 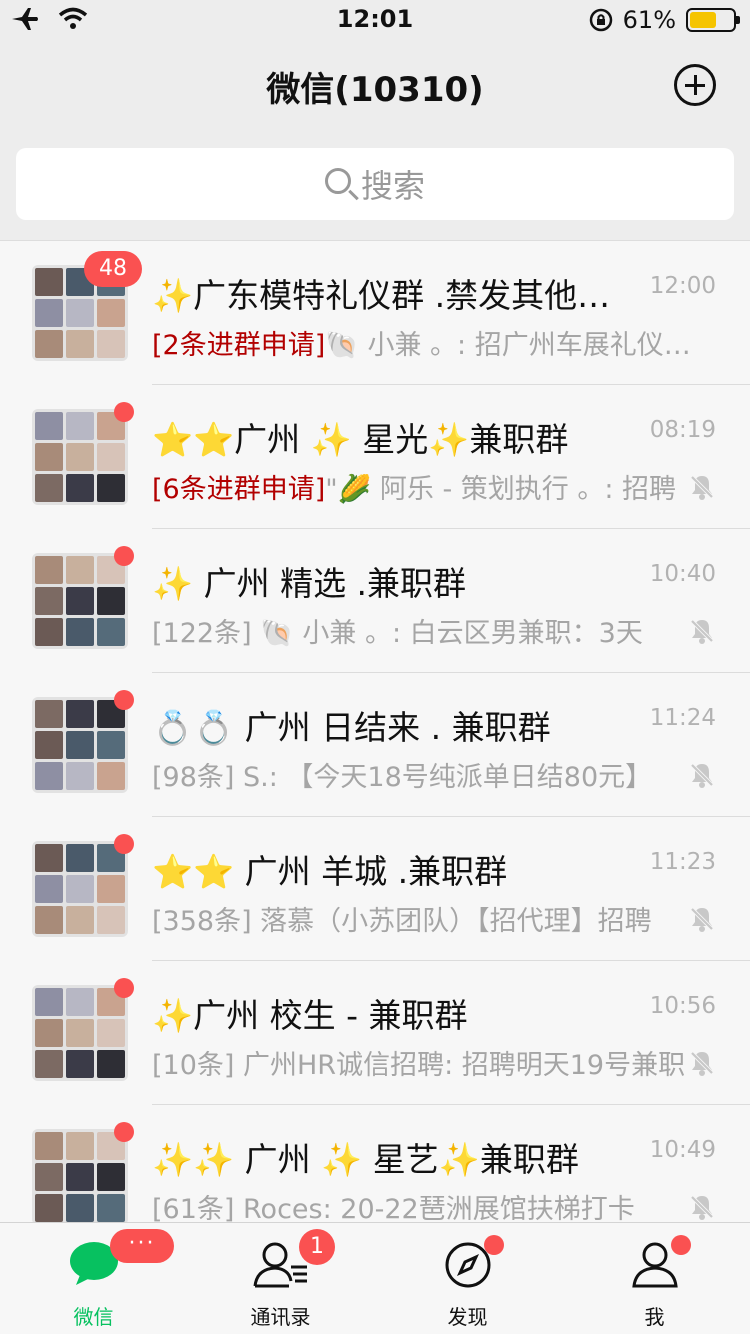 What do you see at coordinates (402, 921) in the screenshot?
I see `chat-preview-text: [358条] 落慕（小苏团队）【招代理】招聘` at bounding box center [402, 921].